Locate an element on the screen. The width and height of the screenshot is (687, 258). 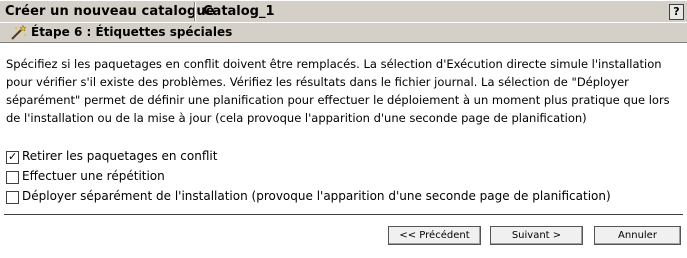
next-button: Suivant > is located at coordinates (536, 235).